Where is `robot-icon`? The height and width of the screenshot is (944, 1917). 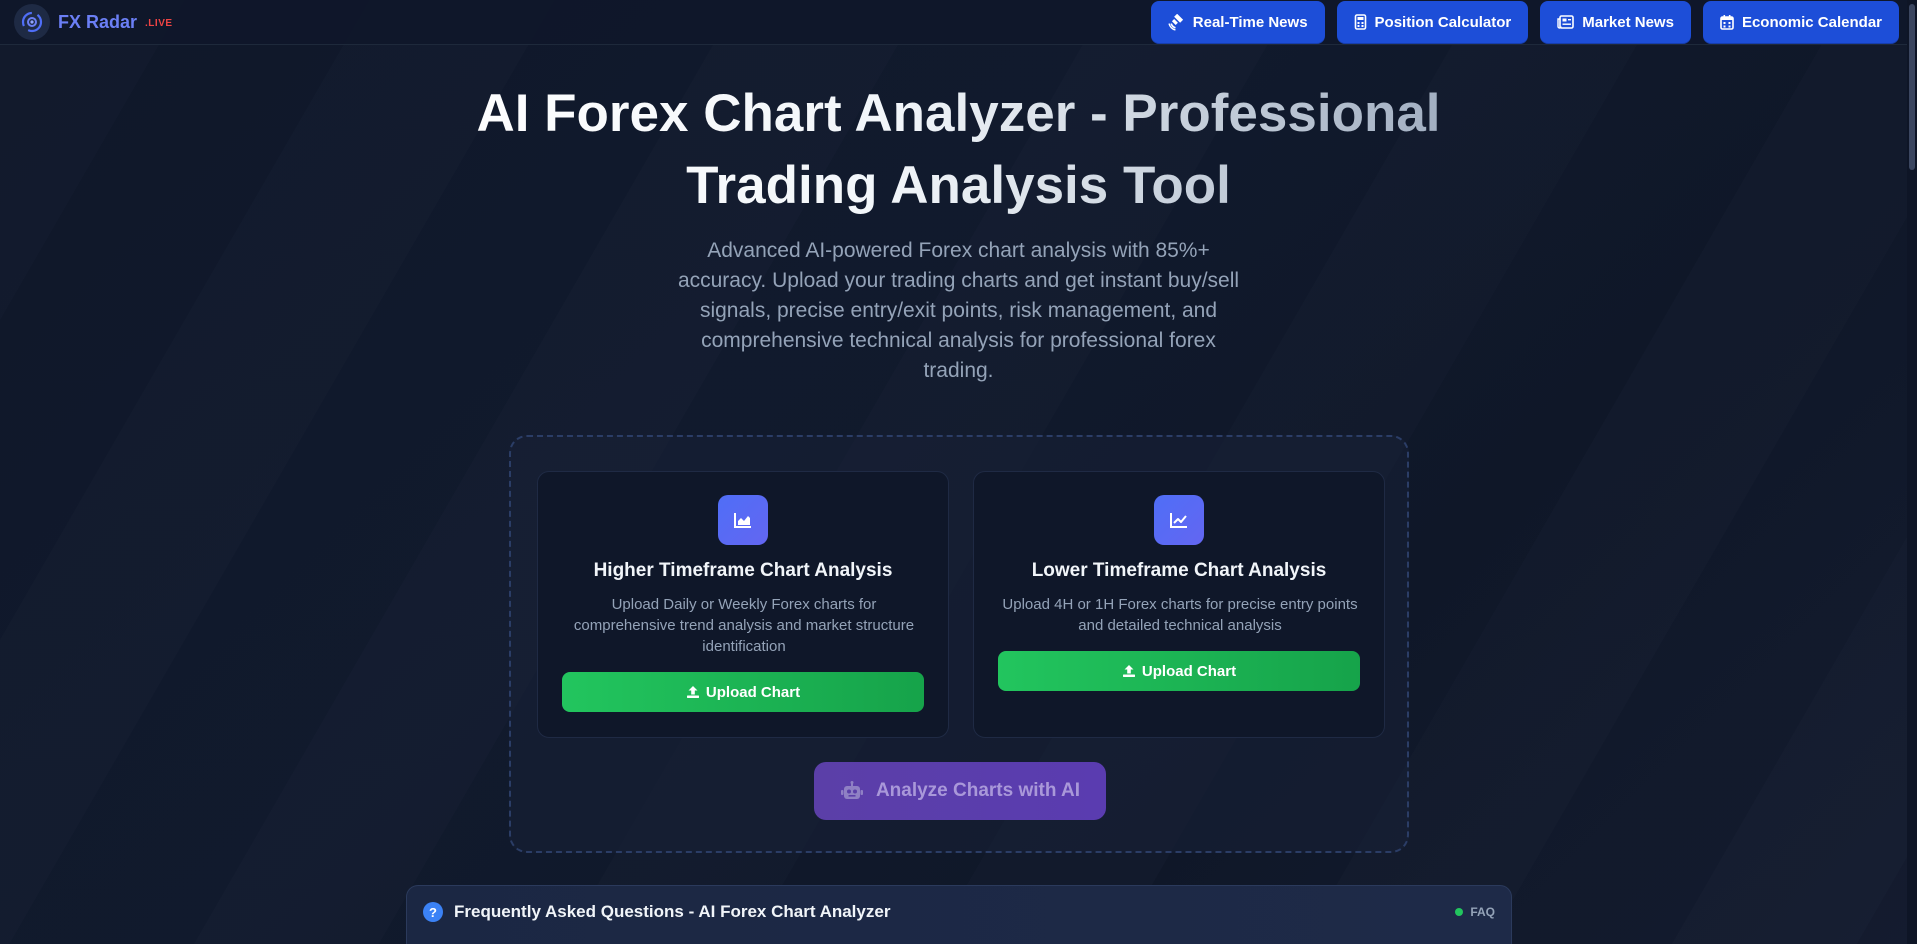 robot-icon is located at coordinates (851, 790).